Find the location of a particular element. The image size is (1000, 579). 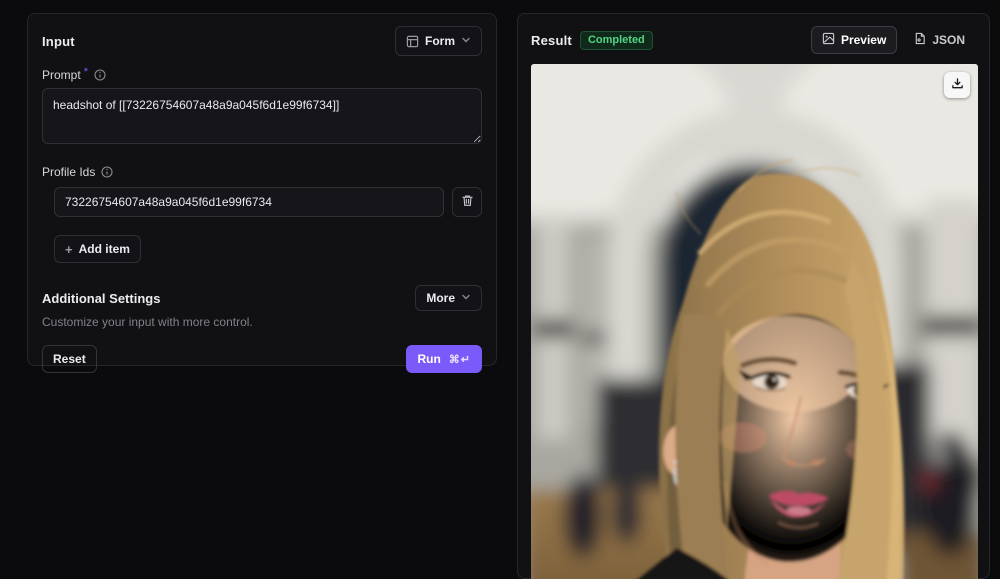

form-view-selector: Form is located at coordinates (438, 41).